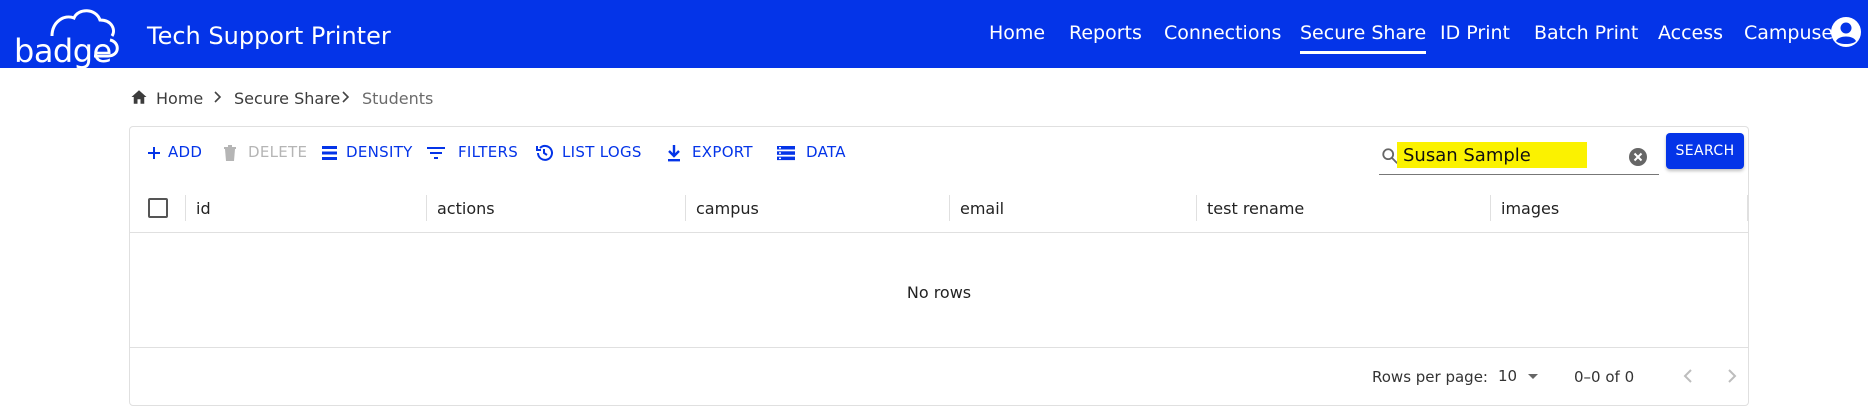 This screenshot has width=1868, height=419. What do you see at coordinates (329, 153) in the screenshot?
I see `density-icon` at bounding box center [329, 153].